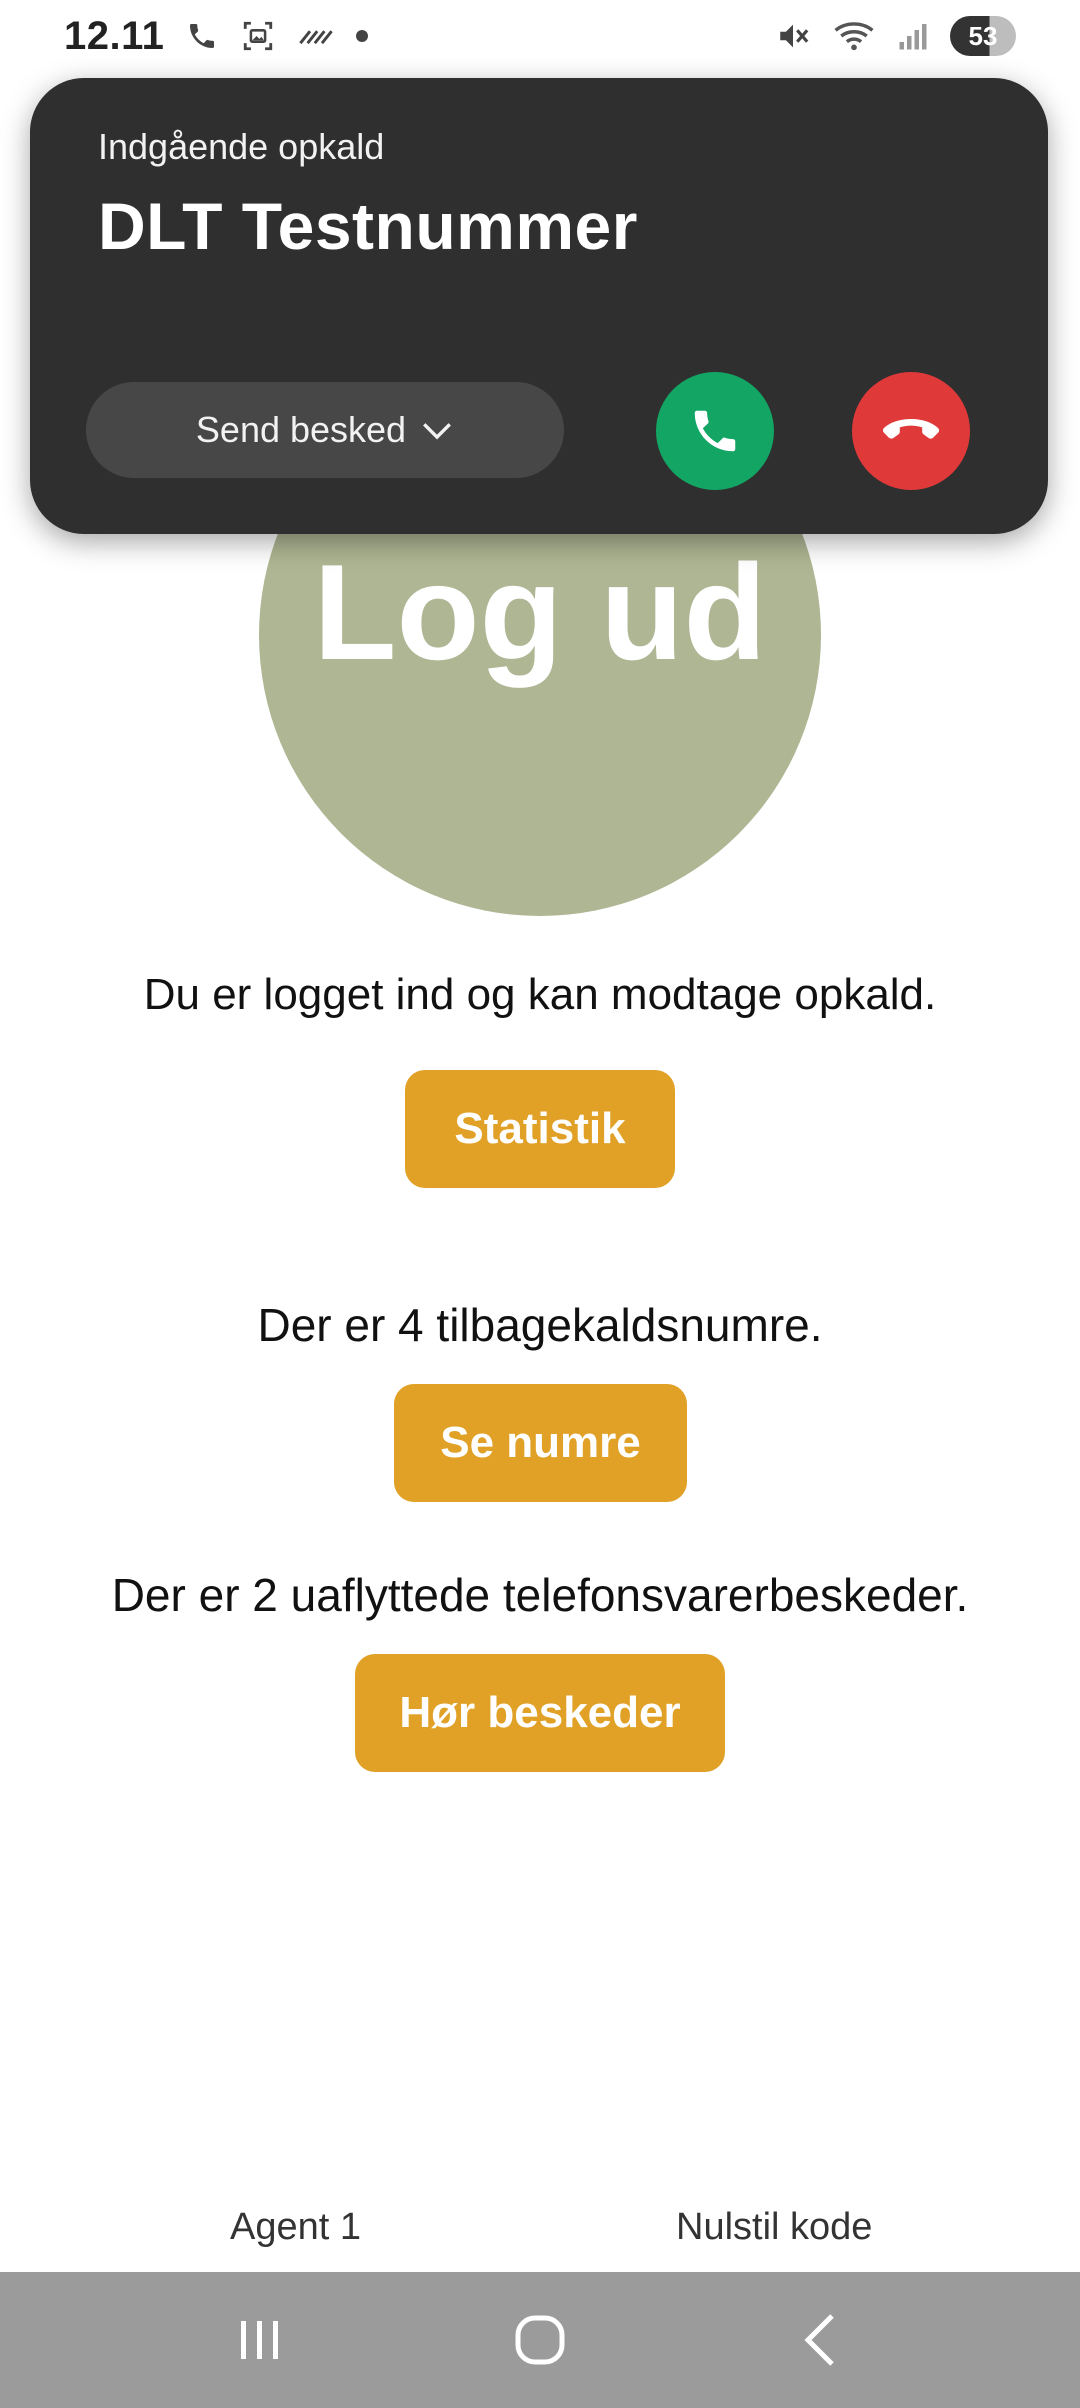 The image size is (1080, 2408). I want to click on decline-call-button, so click(911, 431).